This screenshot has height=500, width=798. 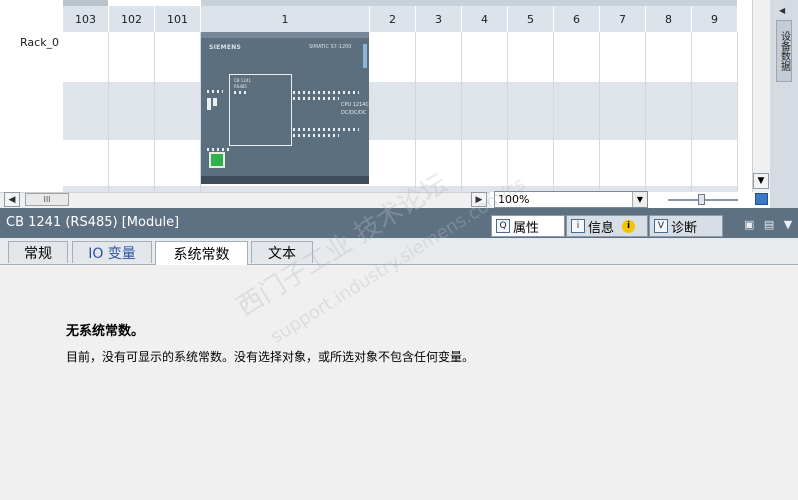 What do you see at coordinates (260, 110) in the screenshot?
I see `cb-1241-board: CB 1241 RS485` at bounding box center [260, 110].